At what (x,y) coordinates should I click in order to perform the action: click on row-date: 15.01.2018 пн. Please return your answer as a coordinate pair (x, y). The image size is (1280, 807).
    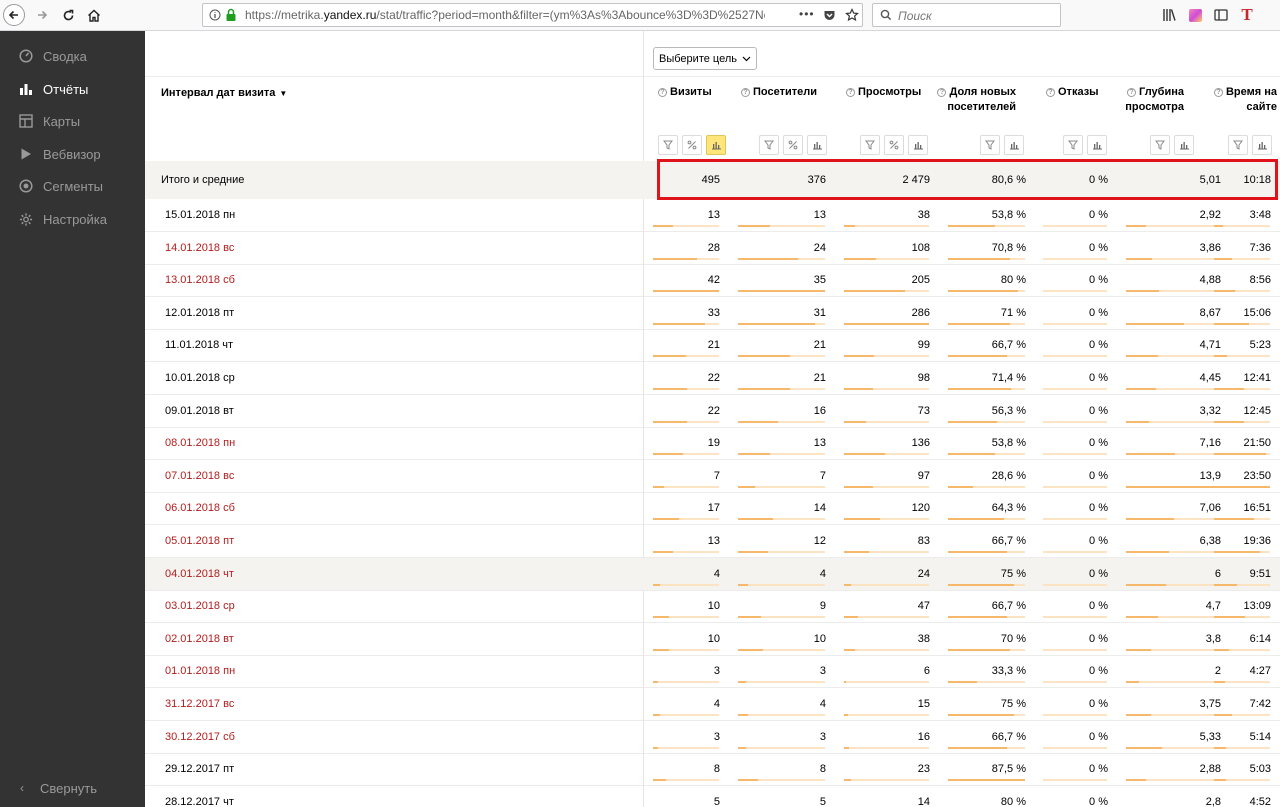
    Looking at the image, I should click on (200, 215).